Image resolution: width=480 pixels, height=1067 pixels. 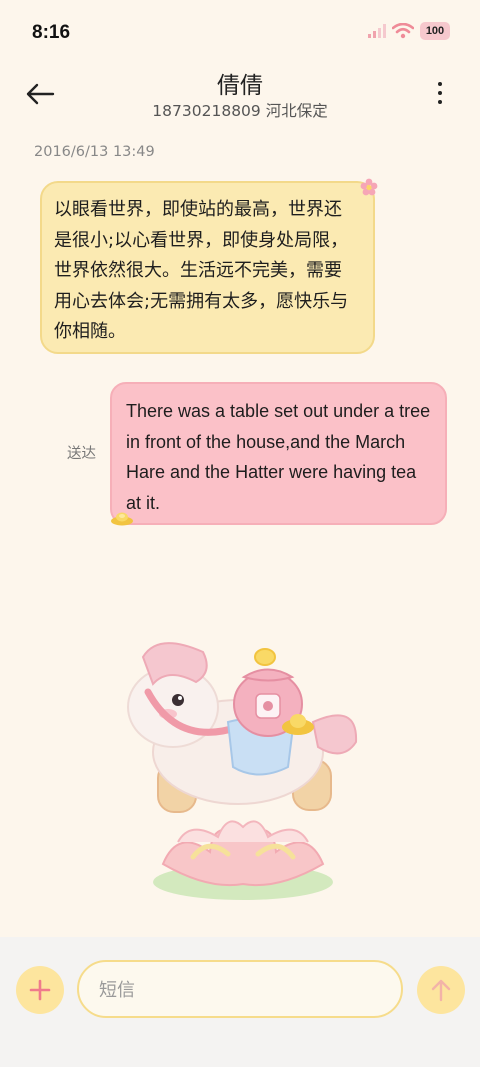 What do you see at coordinates (435, 31) in the screenshot?
I see `battery-indicator: 100` at bounding box center [435, 31].